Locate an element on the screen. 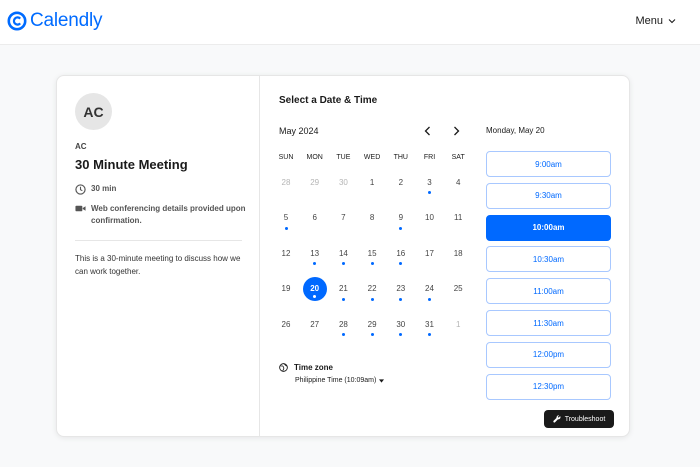 This screenshot has width=700, height=467. time-slot: 9:30am is located at coordinates (548, 195).